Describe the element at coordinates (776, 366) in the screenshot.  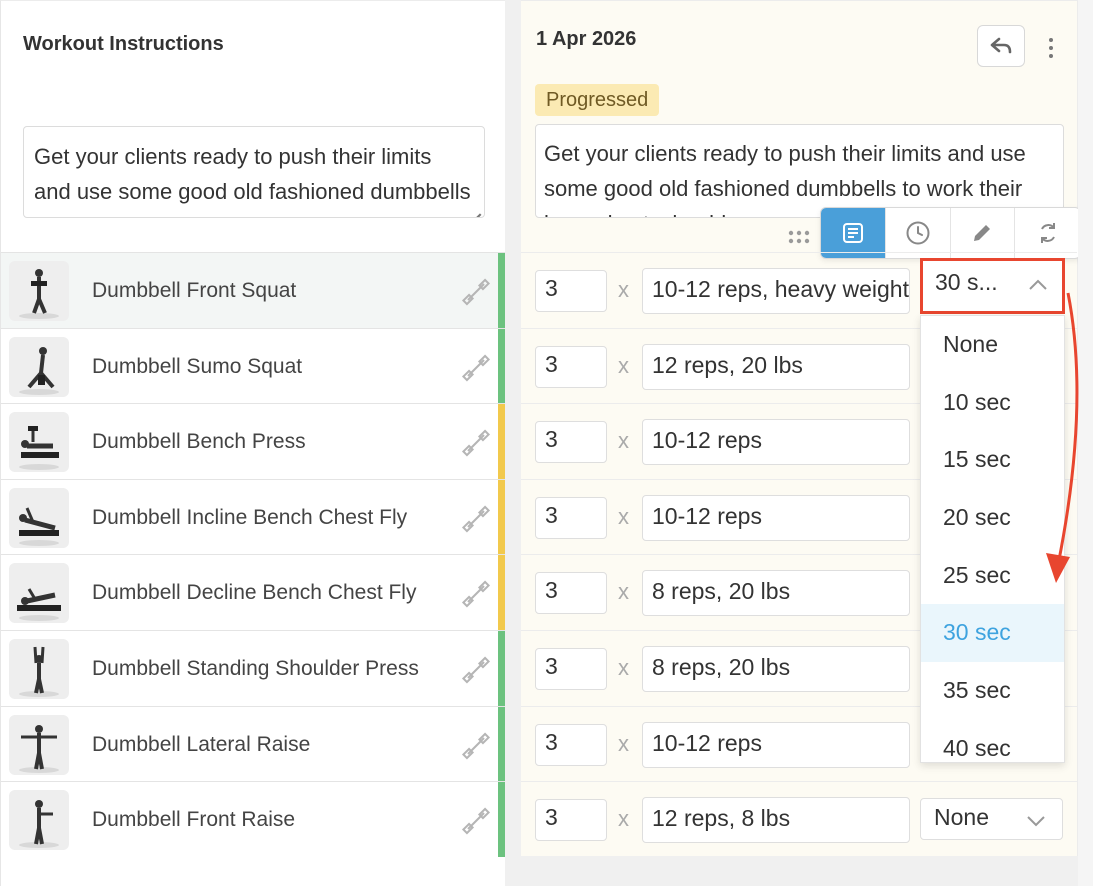
I see `reps-input: 12 reps, 20 lbs` at that location.